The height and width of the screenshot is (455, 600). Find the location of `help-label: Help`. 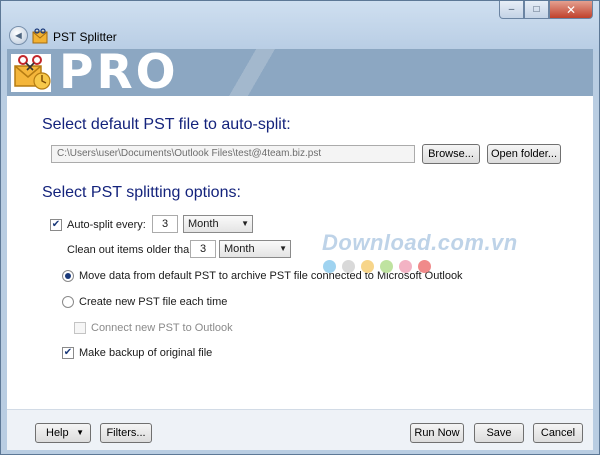

help-label: Help is located at coordinates (57, 433).